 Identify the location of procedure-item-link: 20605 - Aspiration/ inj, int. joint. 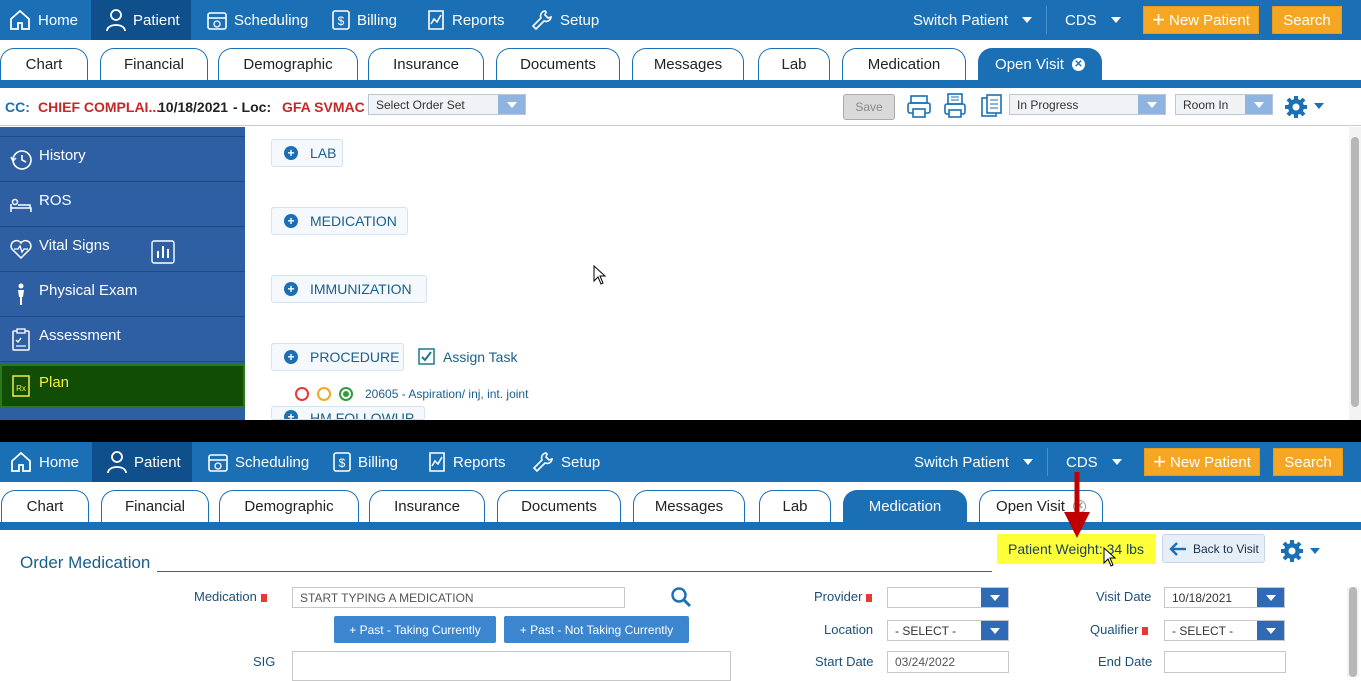
(446, 394).